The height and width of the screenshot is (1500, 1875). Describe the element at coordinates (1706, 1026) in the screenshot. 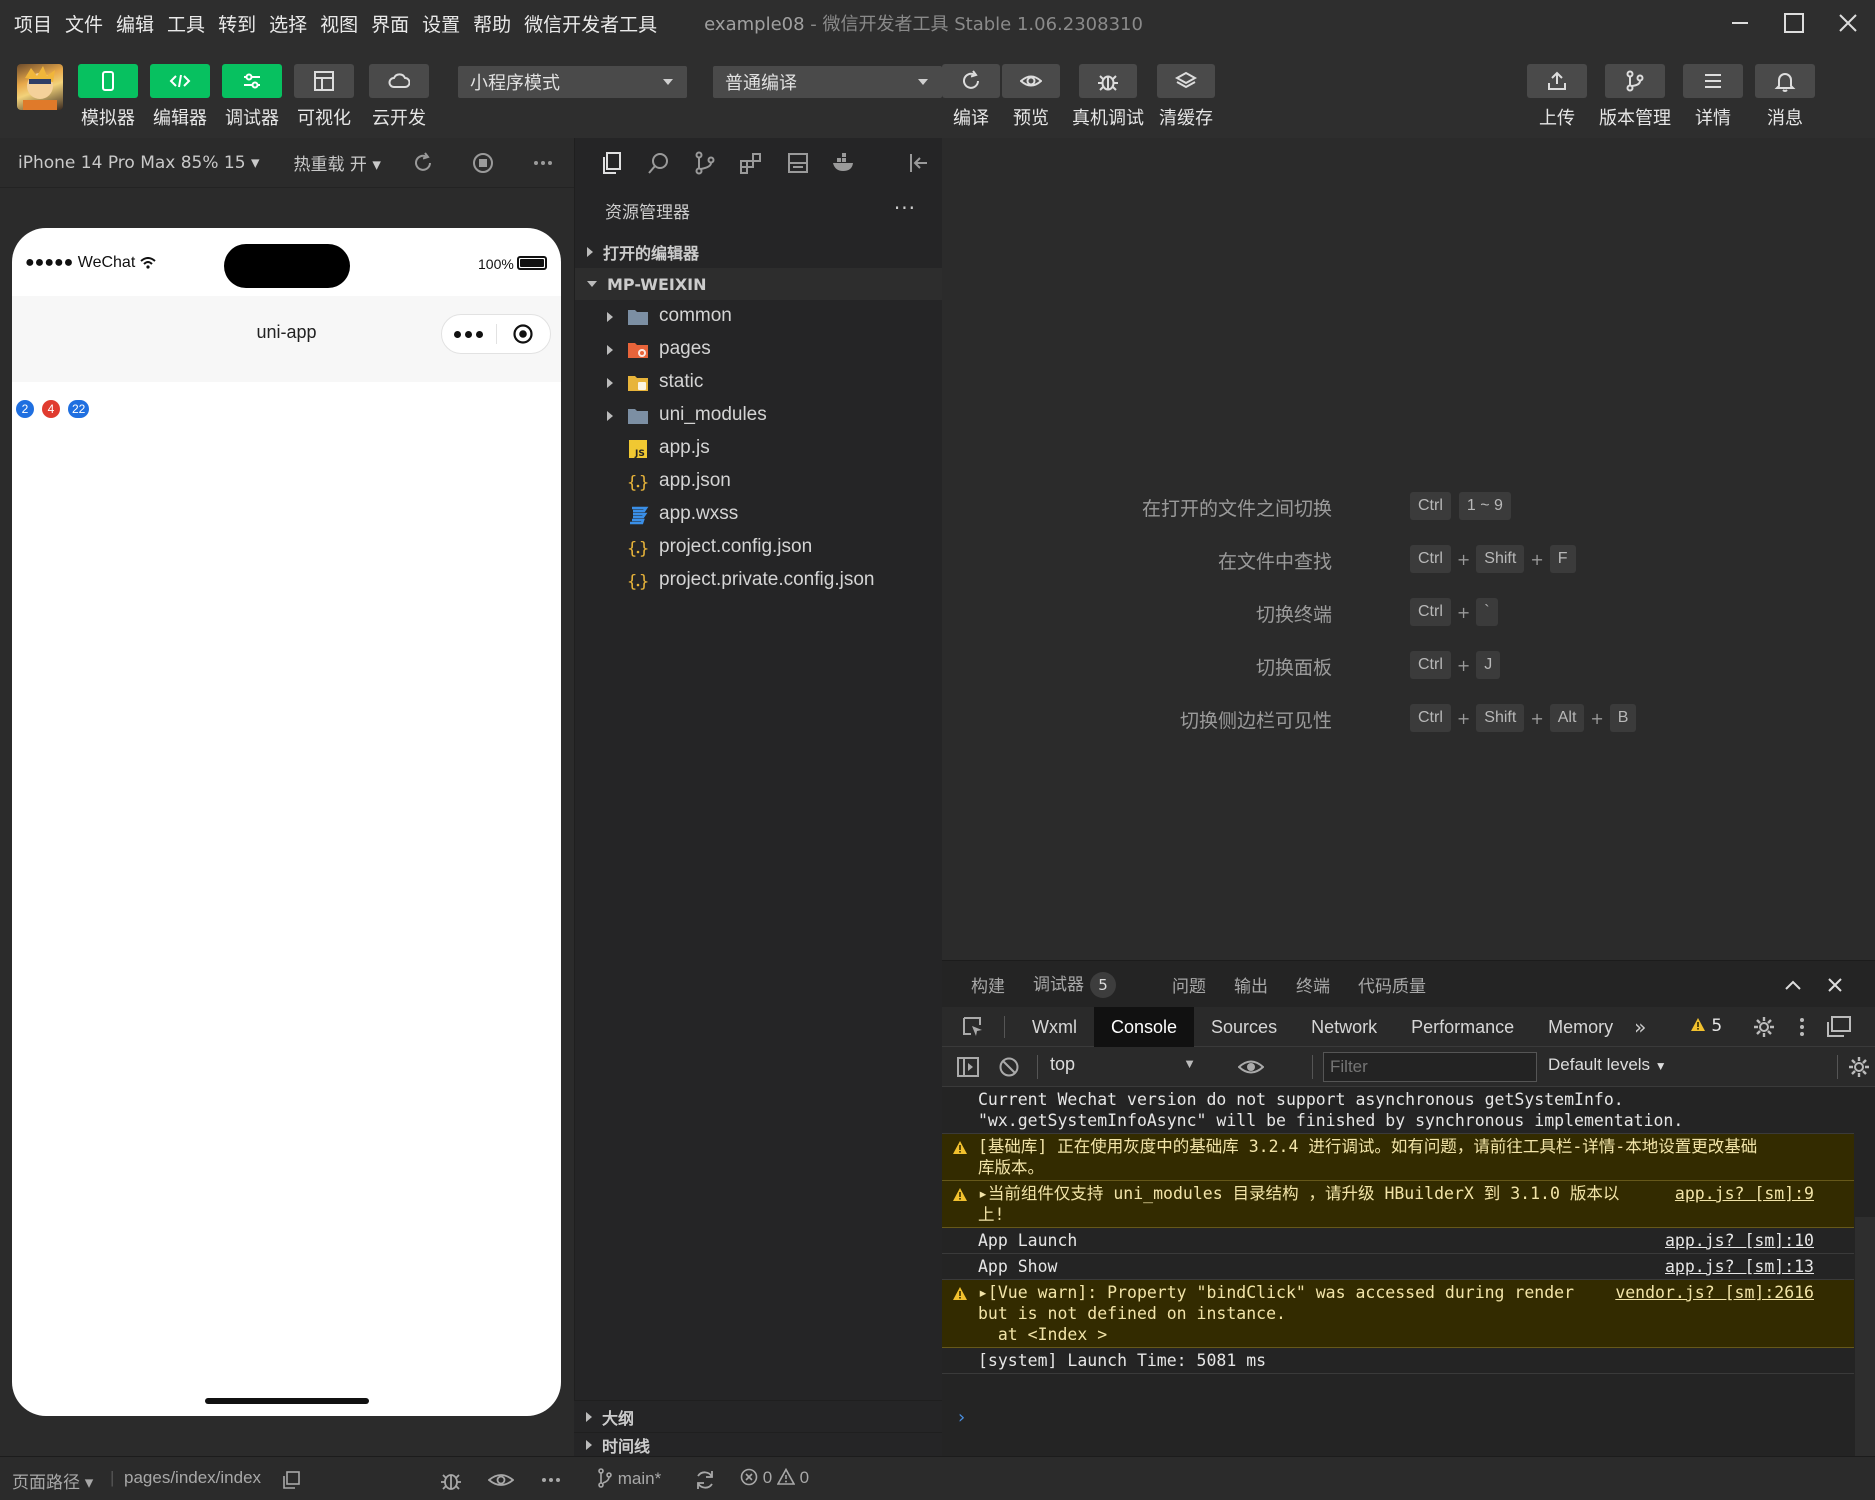

I see `warning-count-badge: 5` at that location.